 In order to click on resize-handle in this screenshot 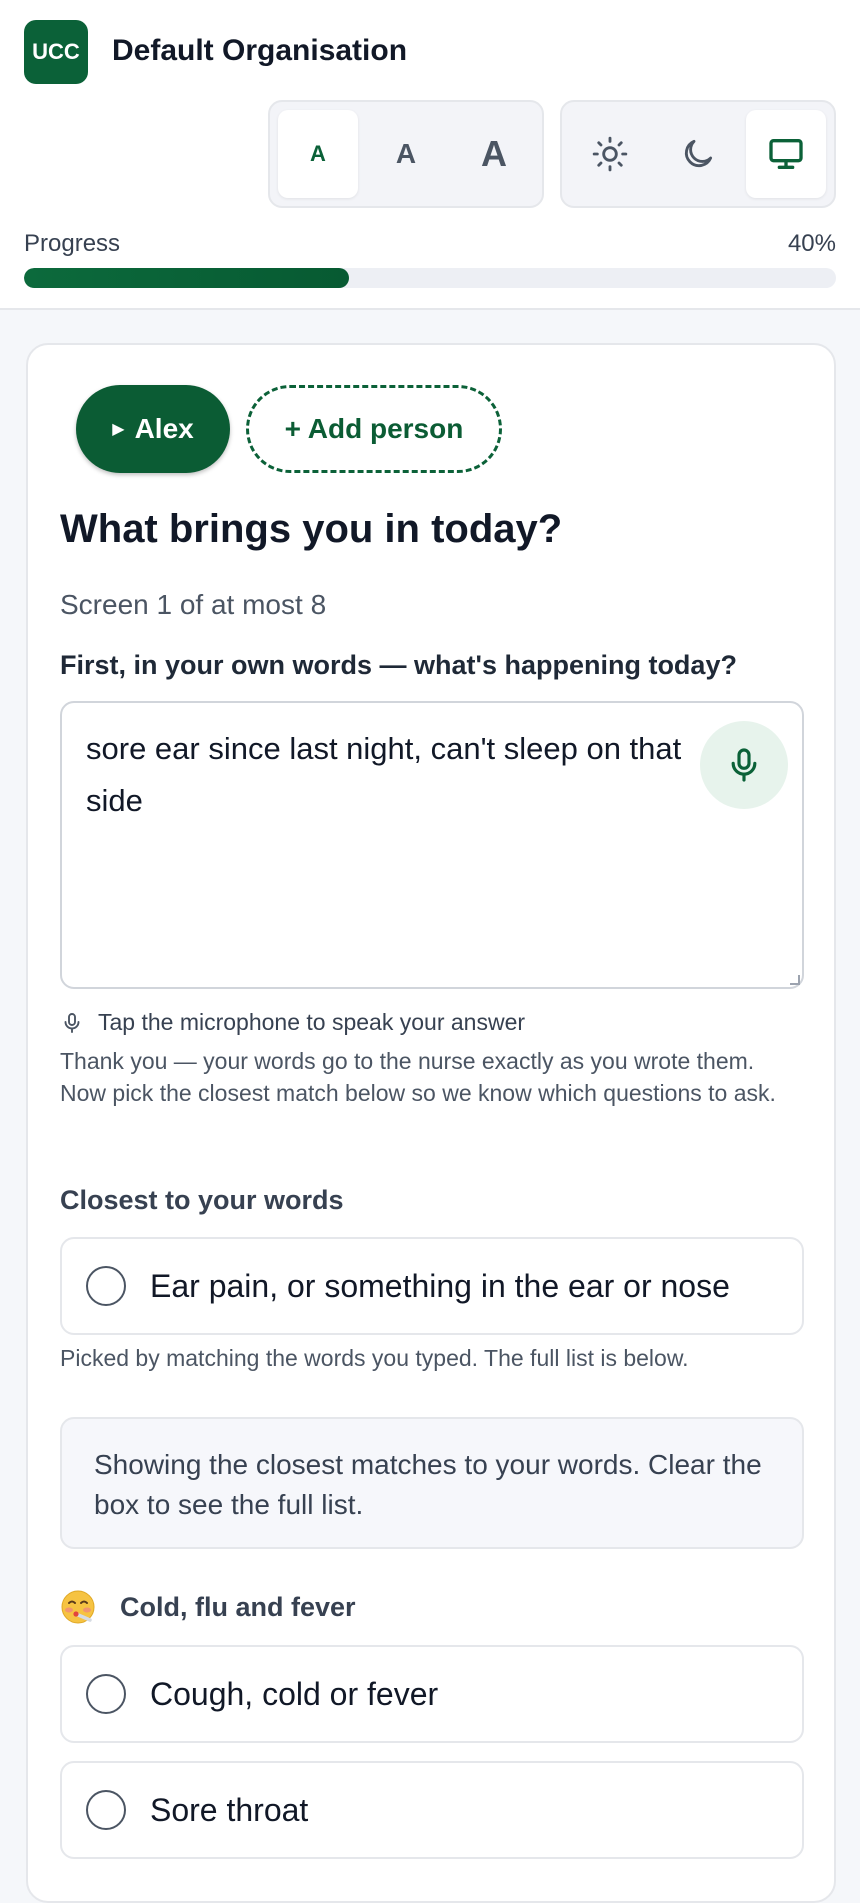, I will do `click(795, 980)`.